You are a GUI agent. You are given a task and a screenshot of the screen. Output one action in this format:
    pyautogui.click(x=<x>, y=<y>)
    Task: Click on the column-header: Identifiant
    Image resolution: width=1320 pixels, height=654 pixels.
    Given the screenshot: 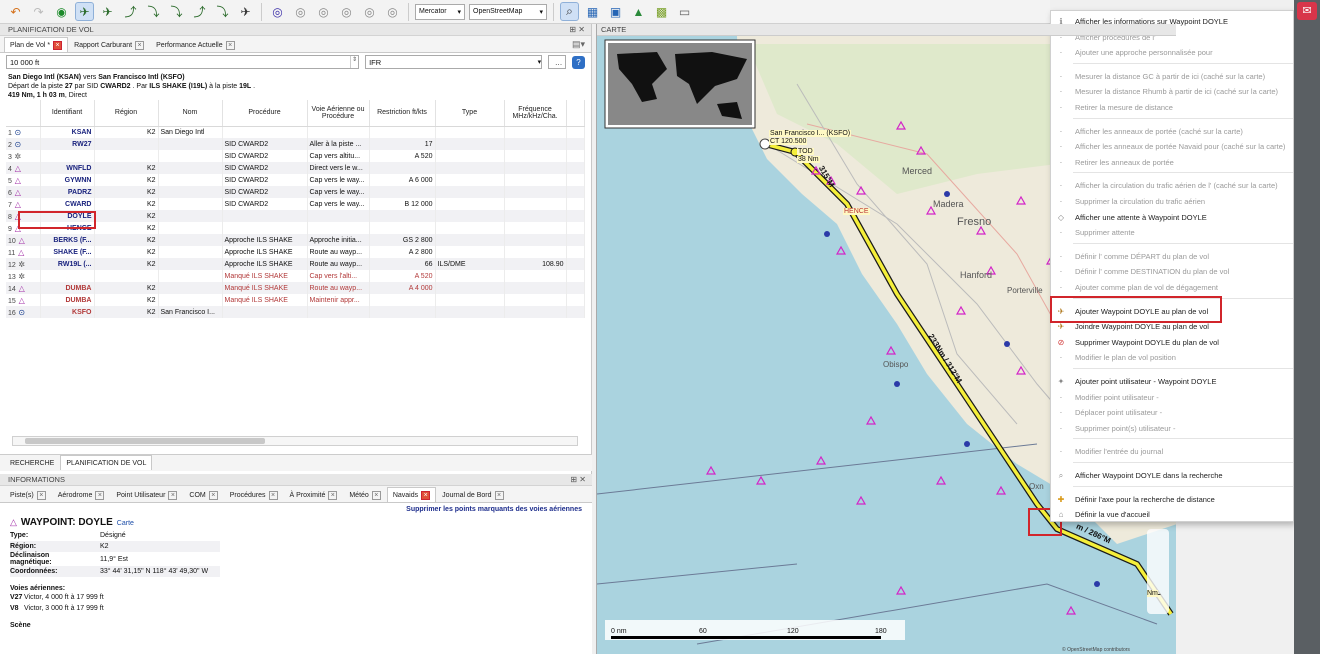 What is the action you would take?
    pyautogui.click(x=67, y=113)
    